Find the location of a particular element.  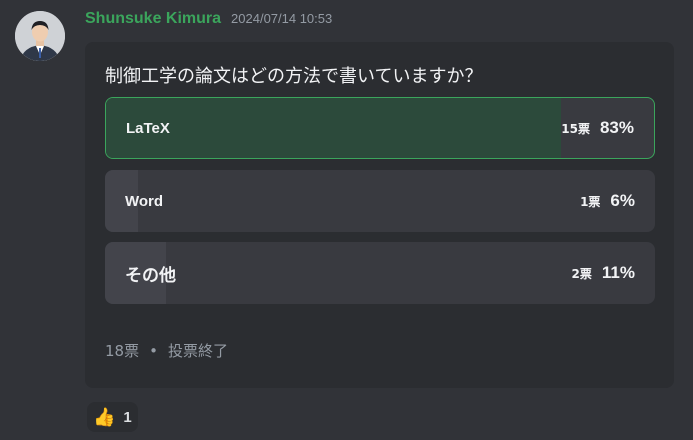

user-avatar is located at coordinates (40, 36).